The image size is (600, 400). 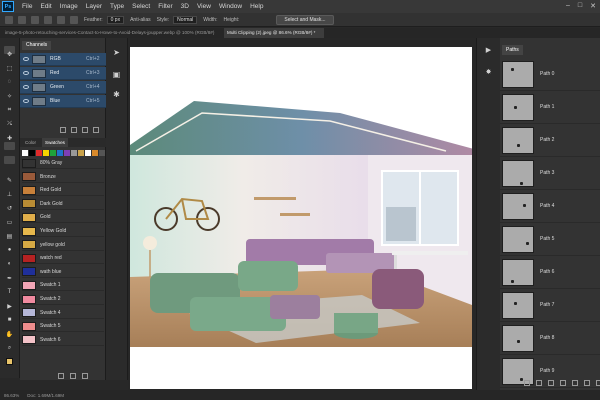 I want to click on intersect-selection-icon, so click(x=74, y=19).